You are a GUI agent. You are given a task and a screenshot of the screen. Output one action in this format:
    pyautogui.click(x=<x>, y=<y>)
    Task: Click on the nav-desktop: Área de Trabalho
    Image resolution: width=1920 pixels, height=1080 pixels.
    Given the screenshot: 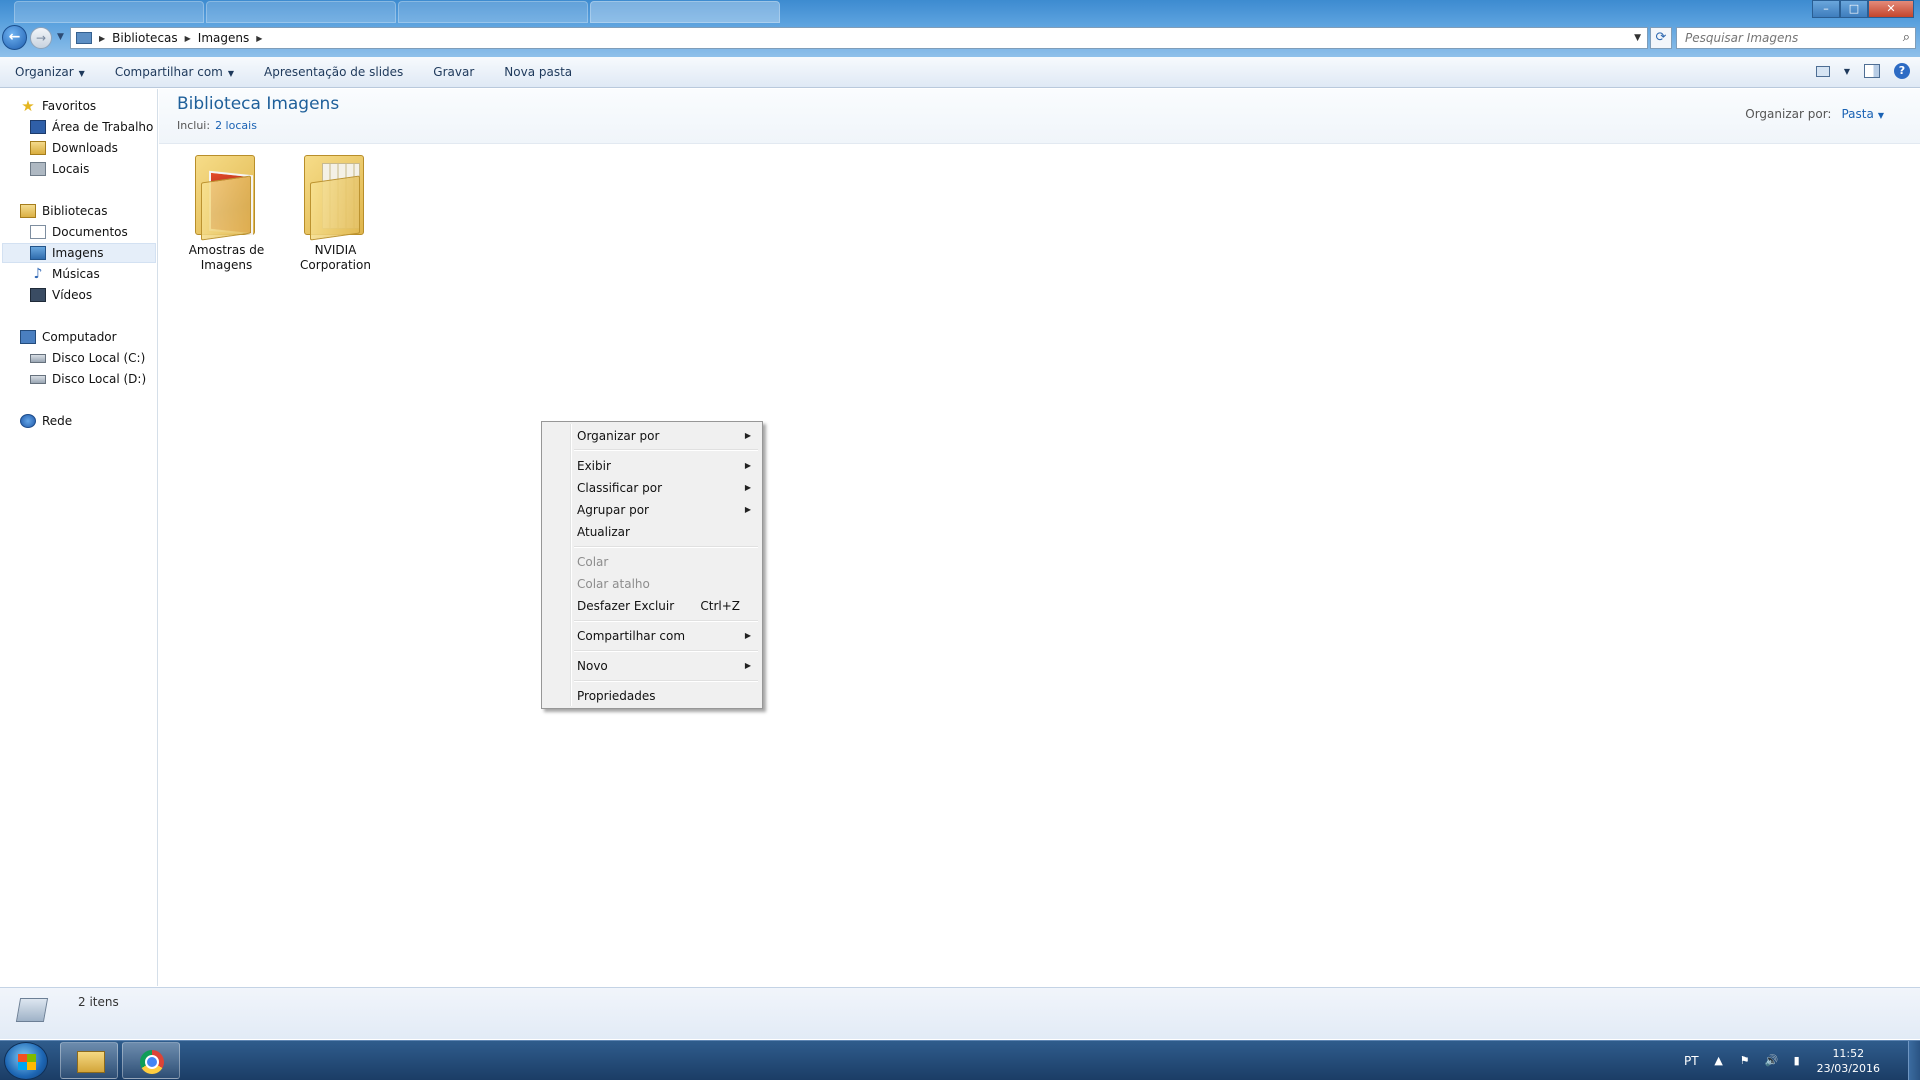 What is the action you would take?
    pyautogui.click(x=91, y=127)
    